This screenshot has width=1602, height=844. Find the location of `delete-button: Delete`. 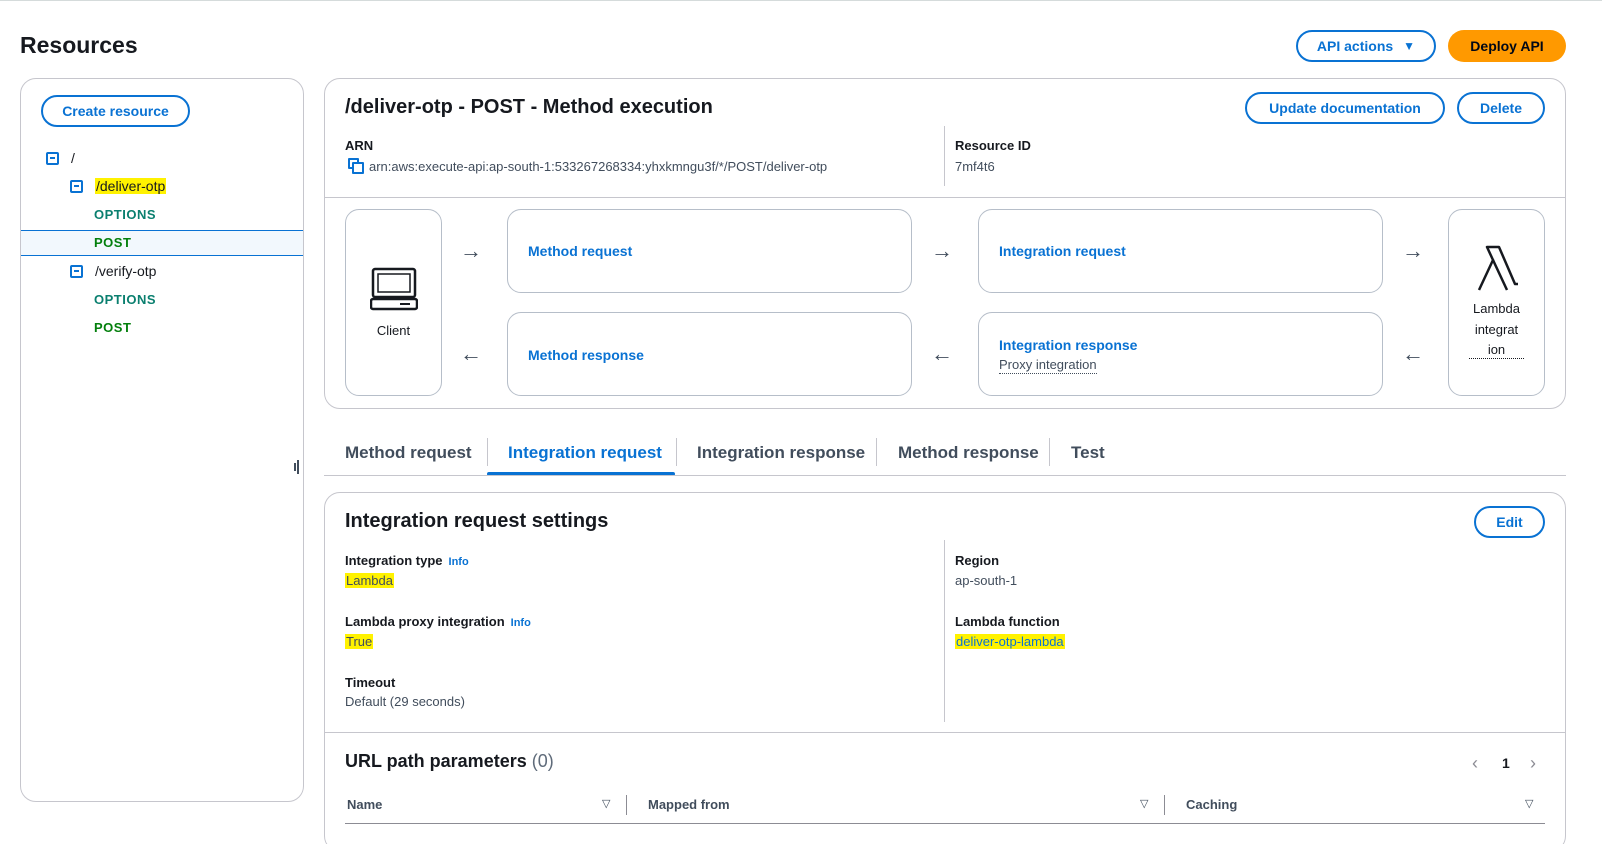

delete-button: Delete is located at coordinates (1501, 108).